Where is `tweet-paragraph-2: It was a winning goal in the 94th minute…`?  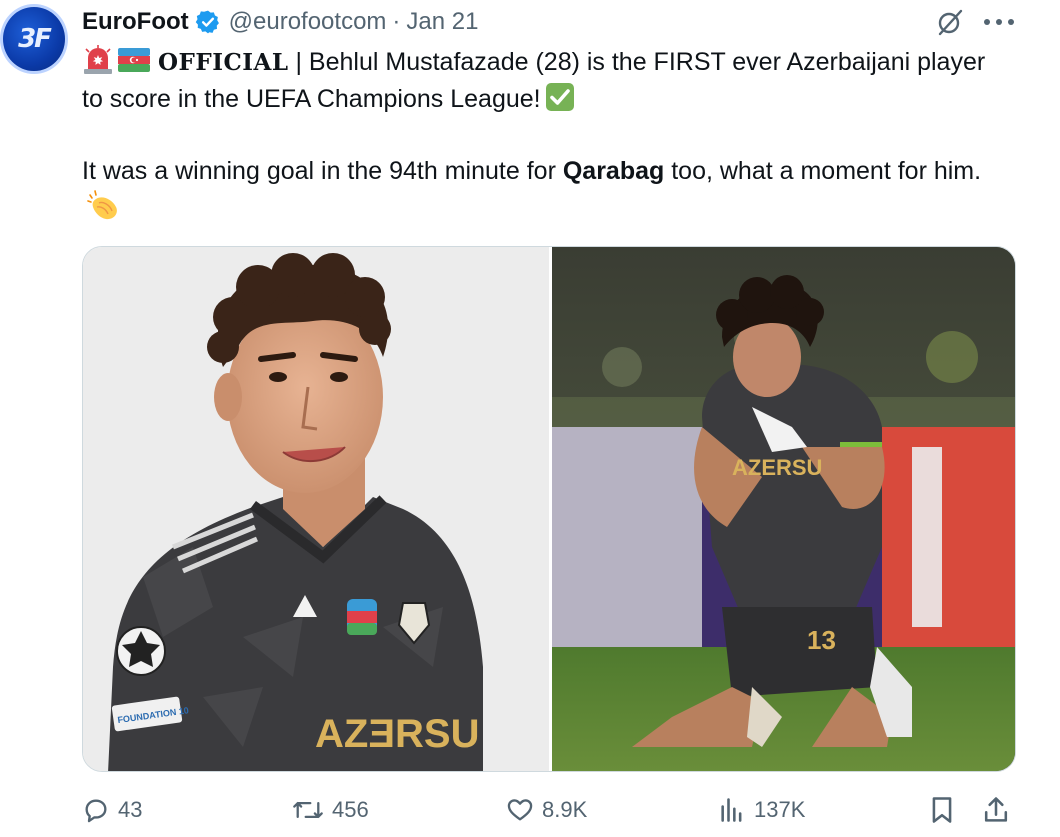 tweet-paragraph-2: It was a winning goal in the 94th minute… is located at coordinates (547, 189).